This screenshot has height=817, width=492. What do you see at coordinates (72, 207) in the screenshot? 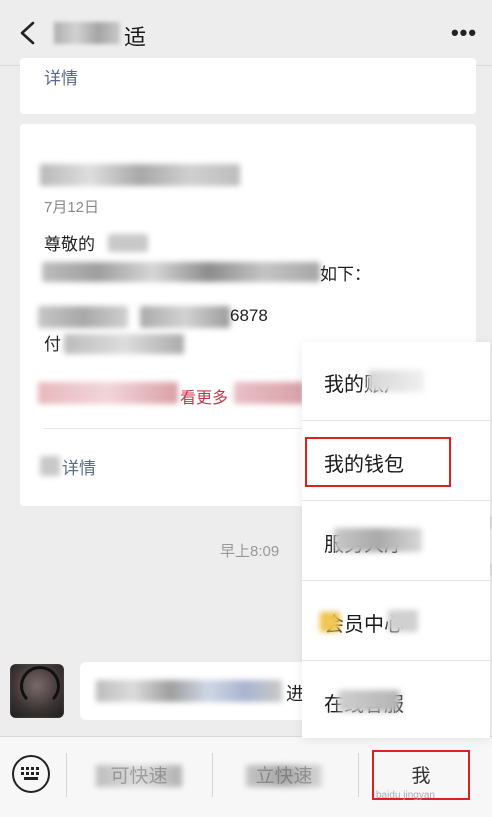
I see `message-date: 7月12日` at bounding box center [72, 207].